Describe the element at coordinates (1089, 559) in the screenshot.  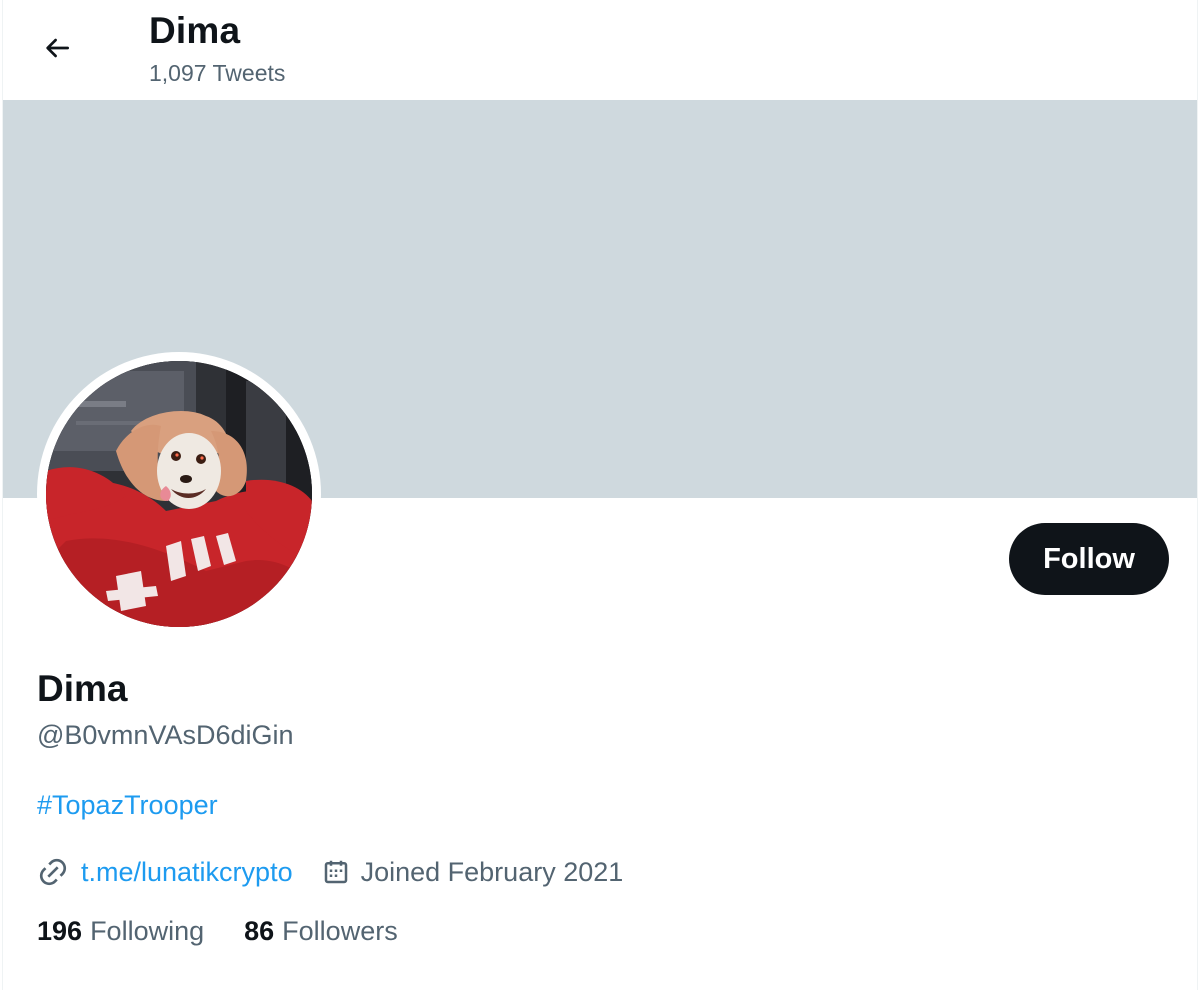
I see `follow-button: Follow` at that location.